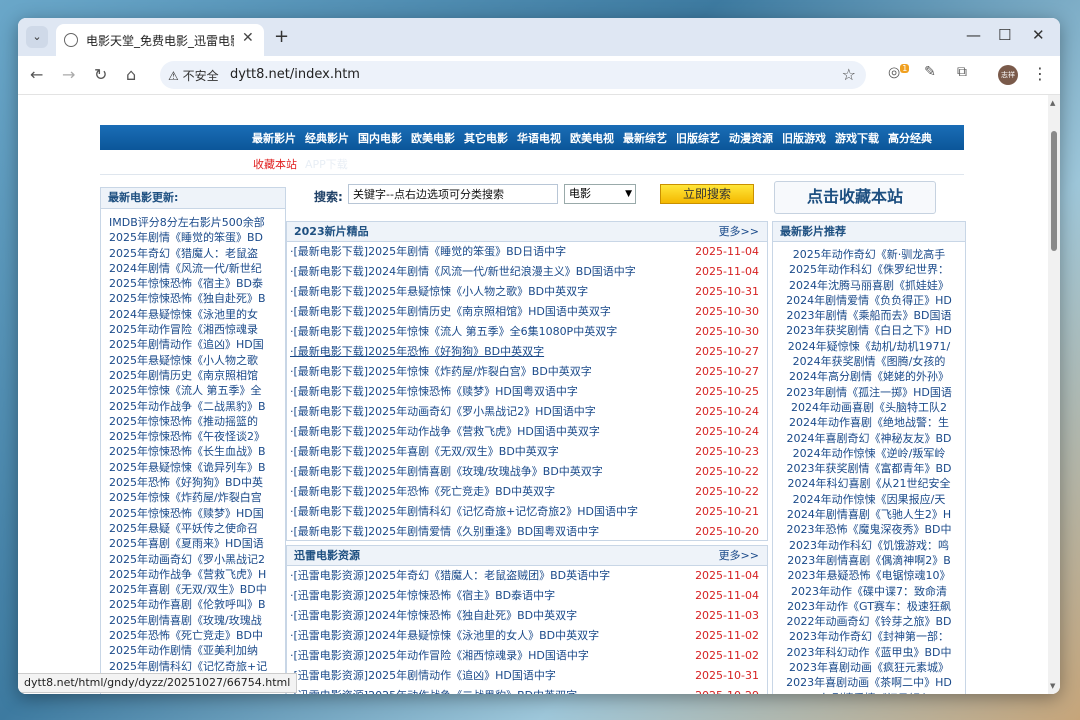 The image size is (1080, 720). I want to click on forward-icon: →, so click(68, 74).